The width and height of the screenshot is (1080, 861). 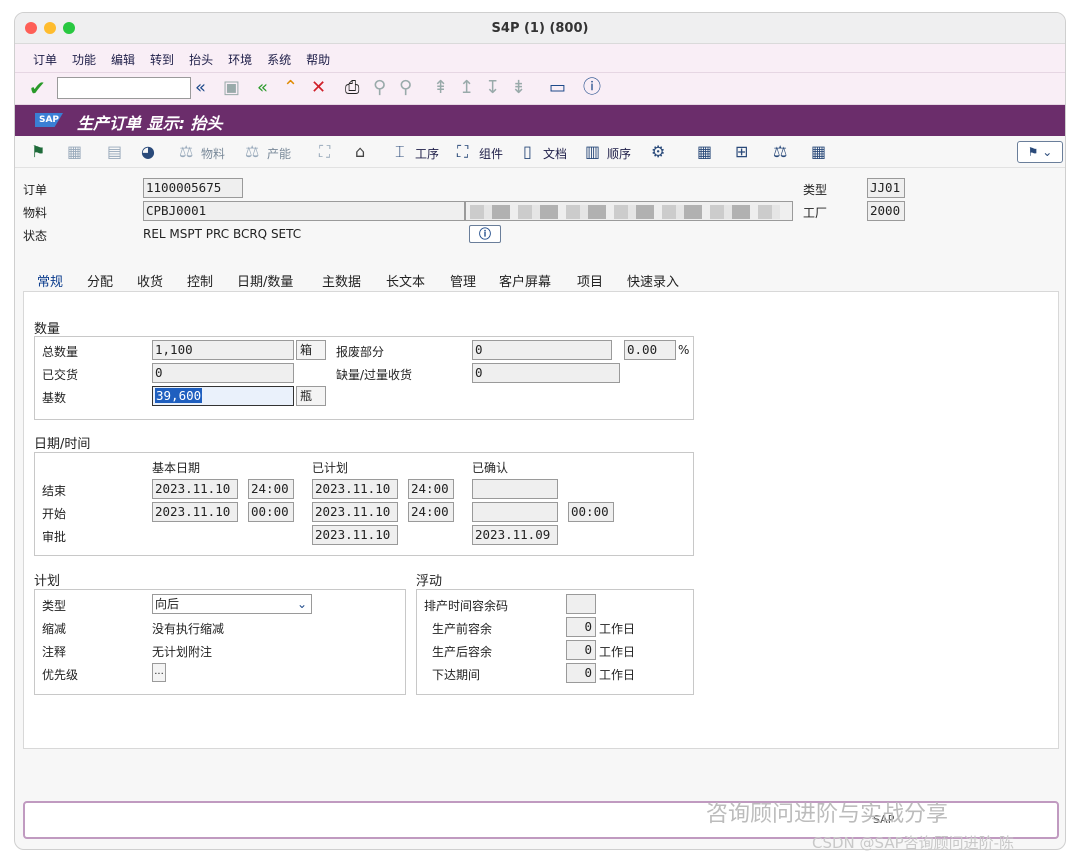 What do you see at coordinates (741, 151) in the screenshot?
I see `tree-icon: ⊞` at bounding box center [741, 151].